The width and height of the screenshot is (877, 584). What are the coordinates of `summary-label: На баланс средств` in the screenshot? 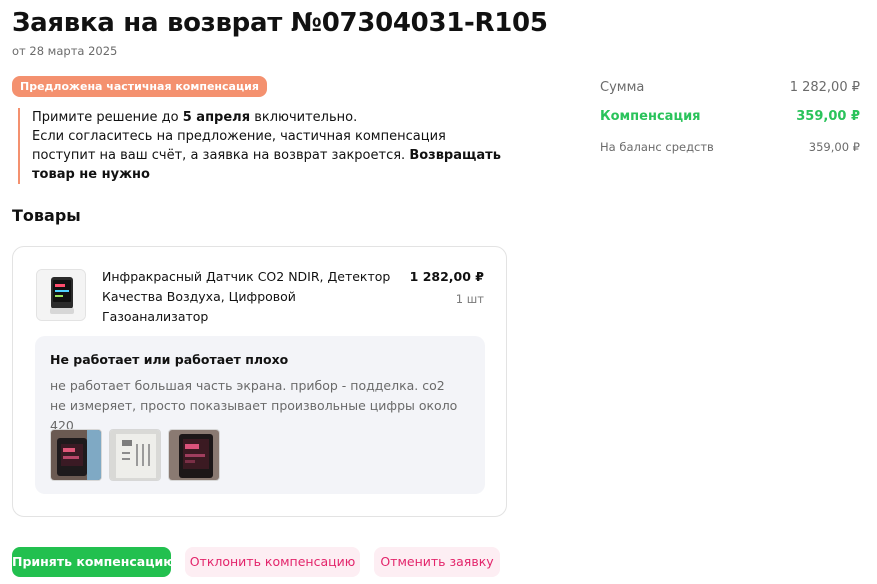 It's located at (657, 147).